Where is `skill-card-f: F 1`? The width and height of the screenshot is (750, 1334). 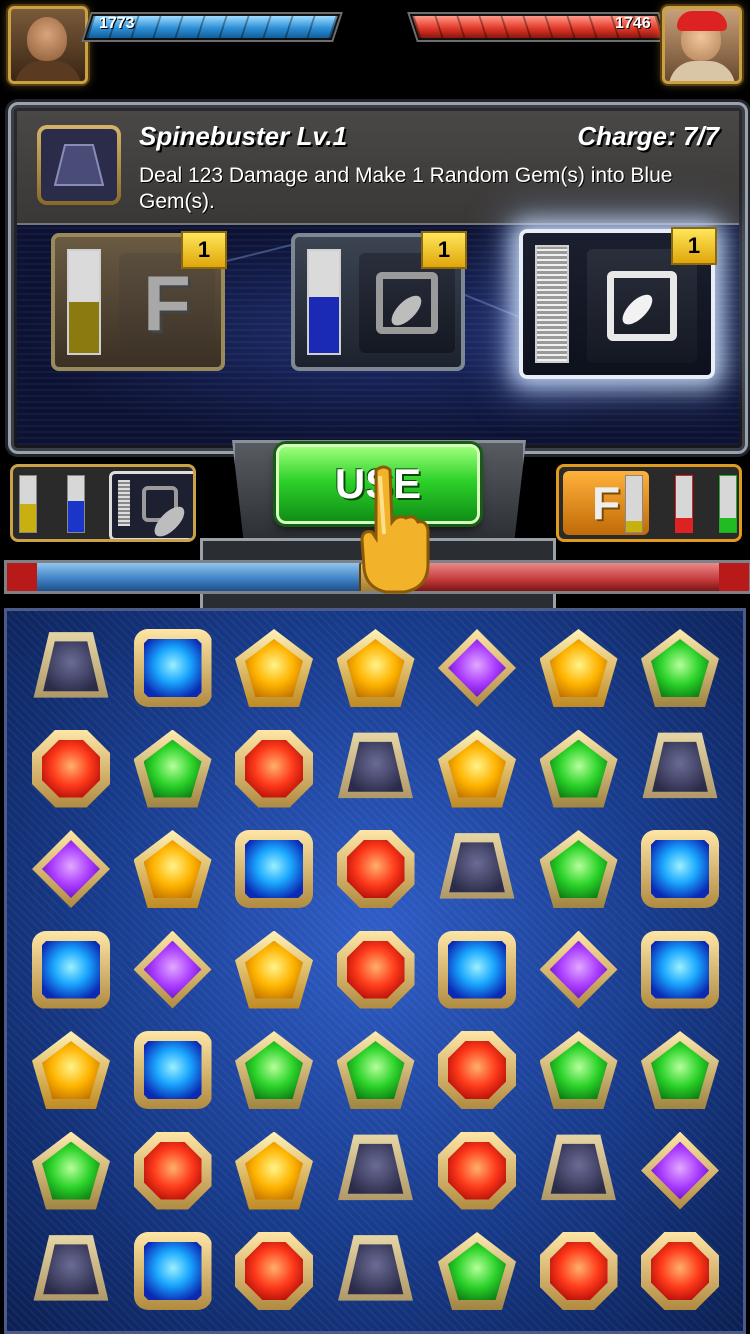
skill-card-f: F 1 is located at coordinates (139, 301).